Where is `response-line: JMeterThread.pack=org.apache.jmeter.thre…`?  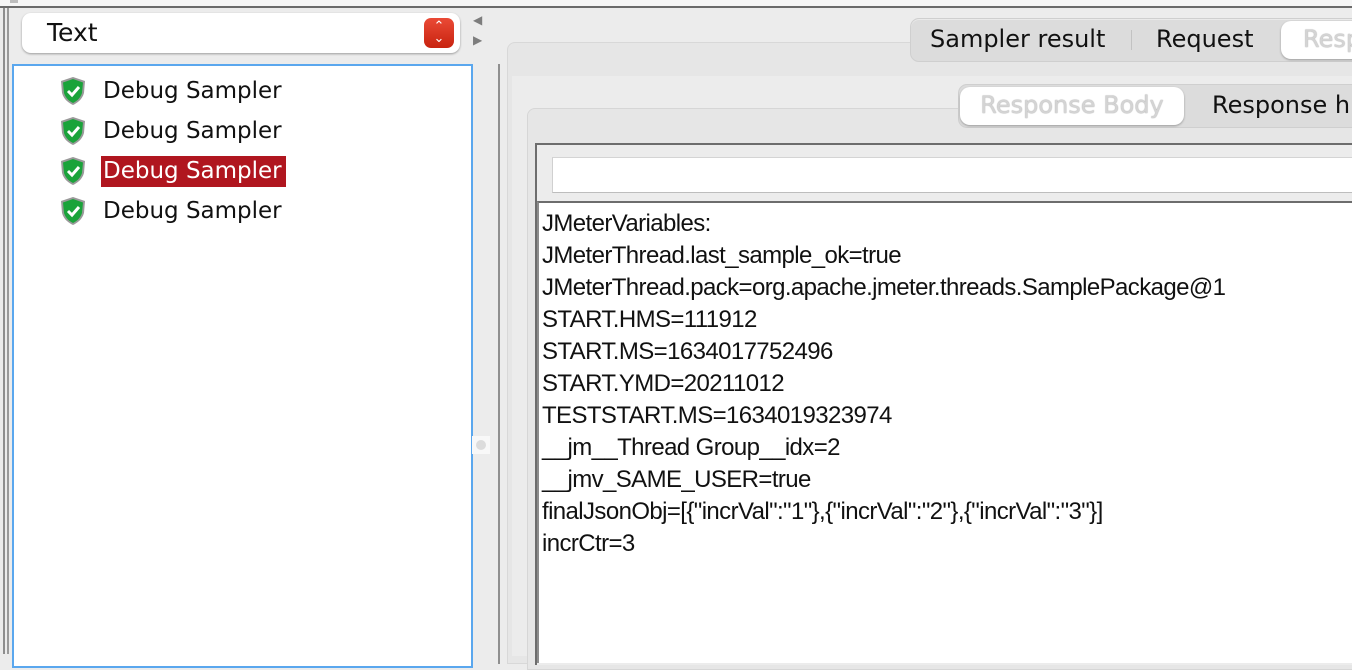
response-line: JMeterThread.pack=org.apache.jmeter.thre… is located at coordinates (884, 287).